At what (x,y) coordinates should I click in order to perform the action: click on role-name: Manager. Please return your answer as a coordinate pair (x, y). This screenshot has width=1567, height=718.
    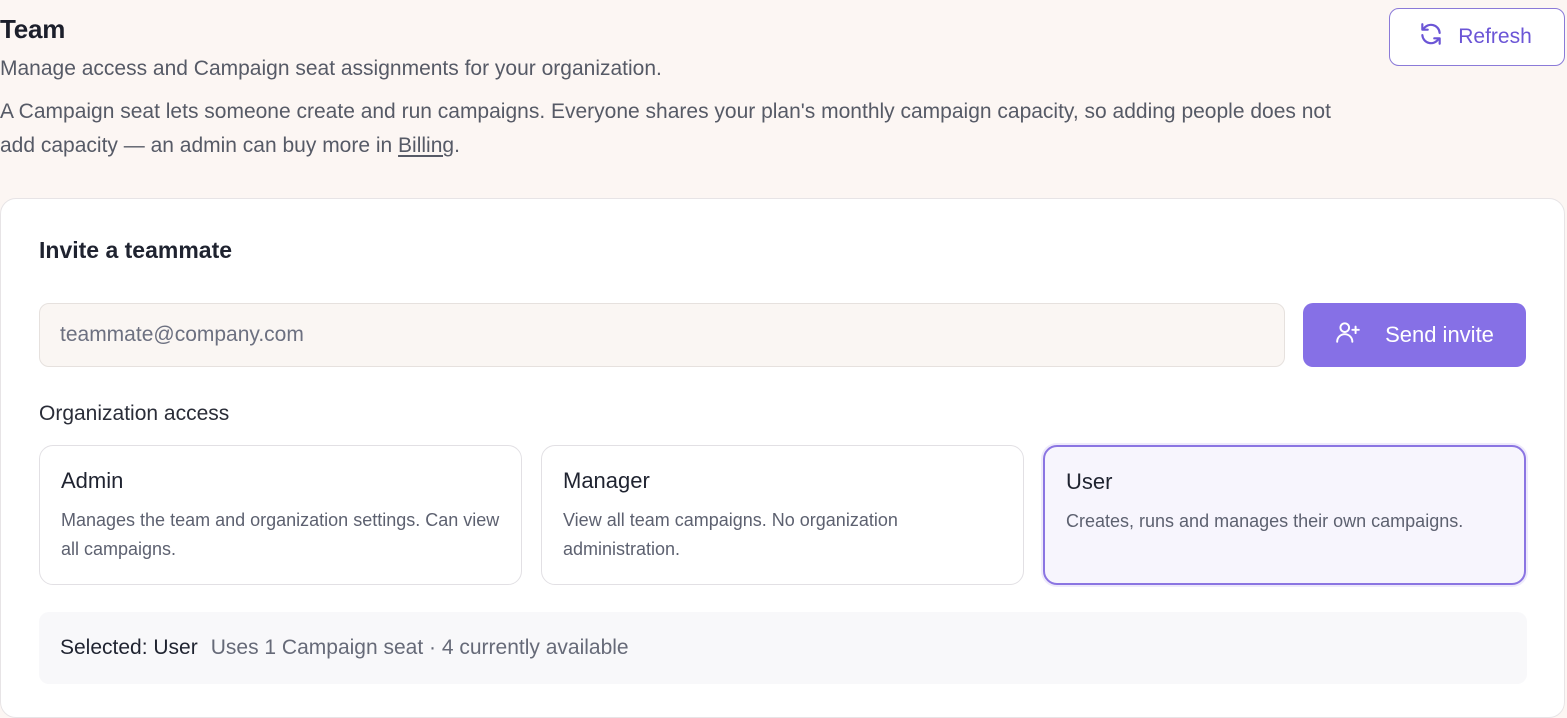
    Looking at the image, I should click on (606, 480).